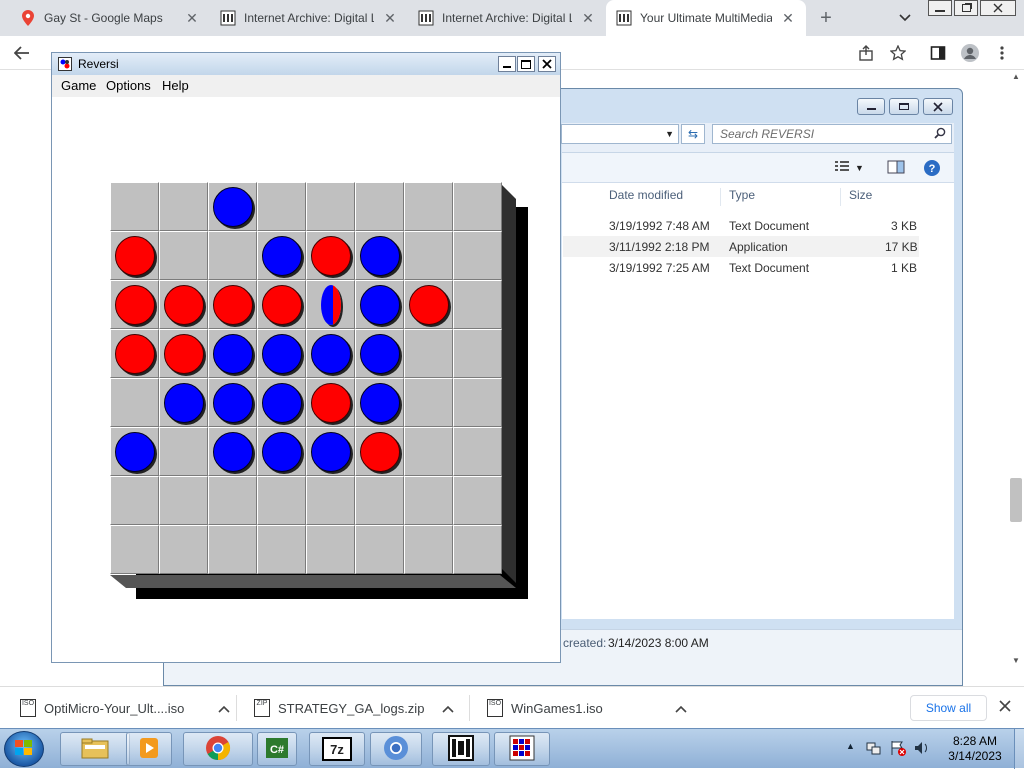 This screenshot has width=1024, height=769. What do you see at coordinates (78, 85) in the screenshot?
I see `menu-game: Game` at bounding box center [78, 85].